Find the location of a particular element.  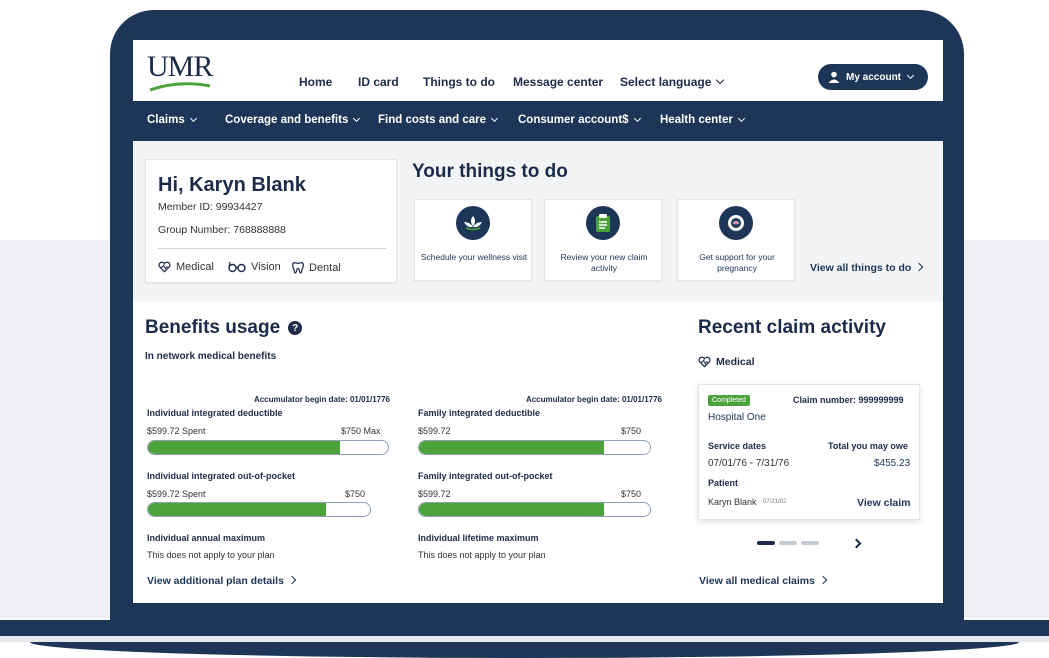

benefits-title: Benefits usage ? is located at coordinates (224, 328).